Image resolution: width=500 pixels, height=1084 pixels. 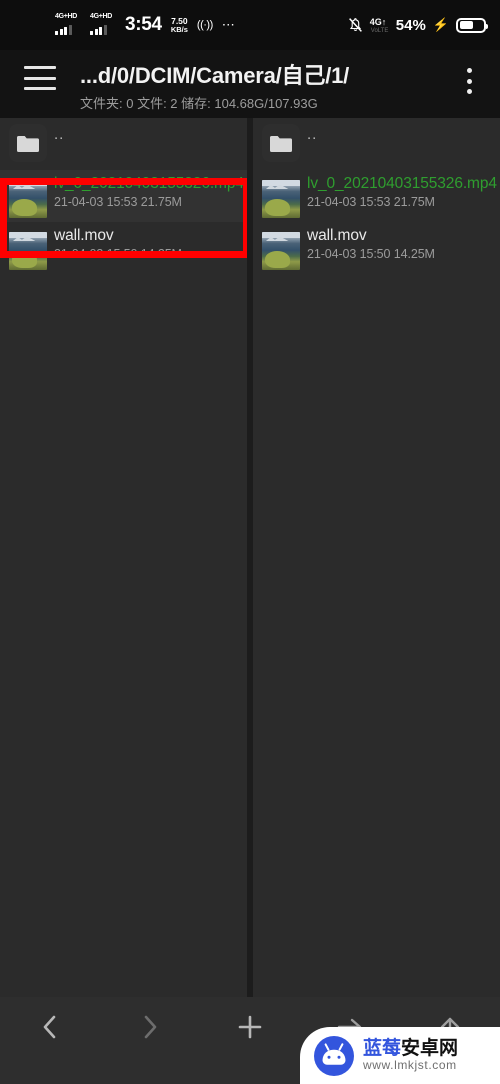 I want to click on battery-percent-label: 54%, so click(x=410, y=25).